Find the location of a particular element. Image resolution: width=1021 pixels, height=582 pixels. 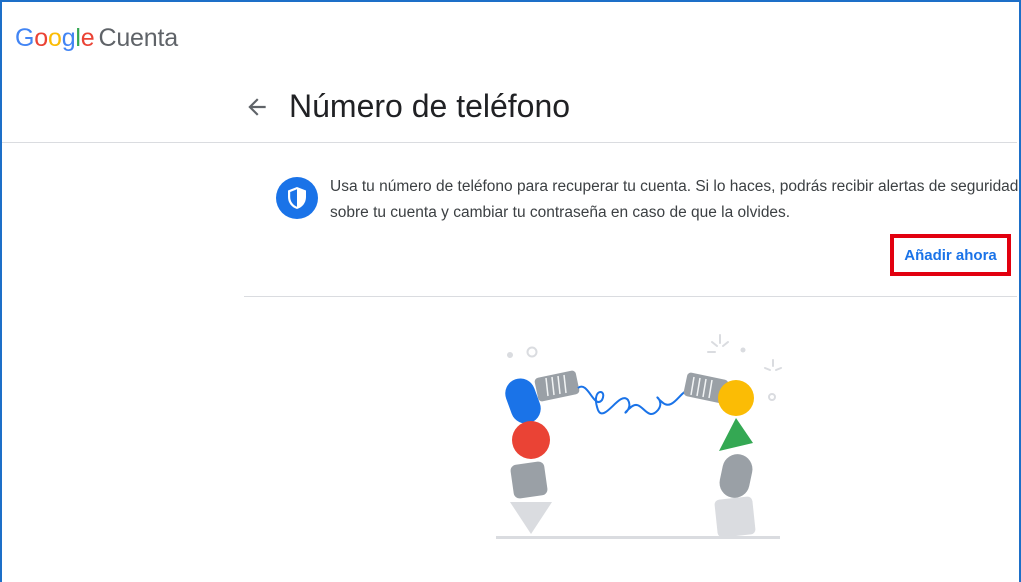

product-name: Cuenta is located at coordinates (138, 38).